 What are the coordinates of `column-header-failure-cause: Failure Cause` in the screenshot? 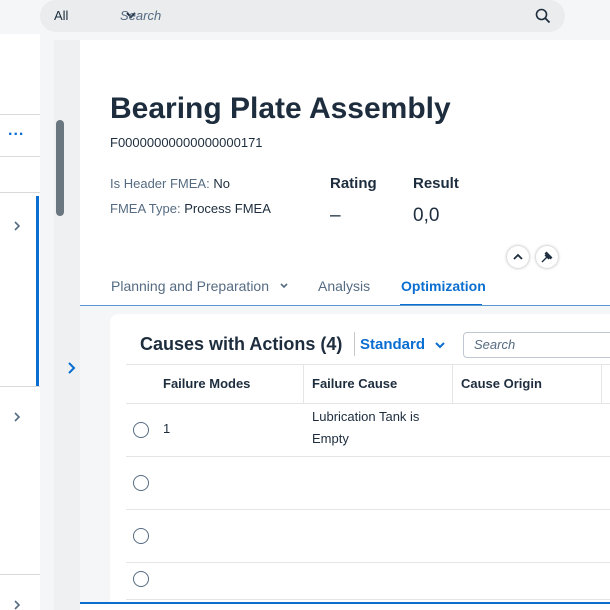 It's located at (354, 383).